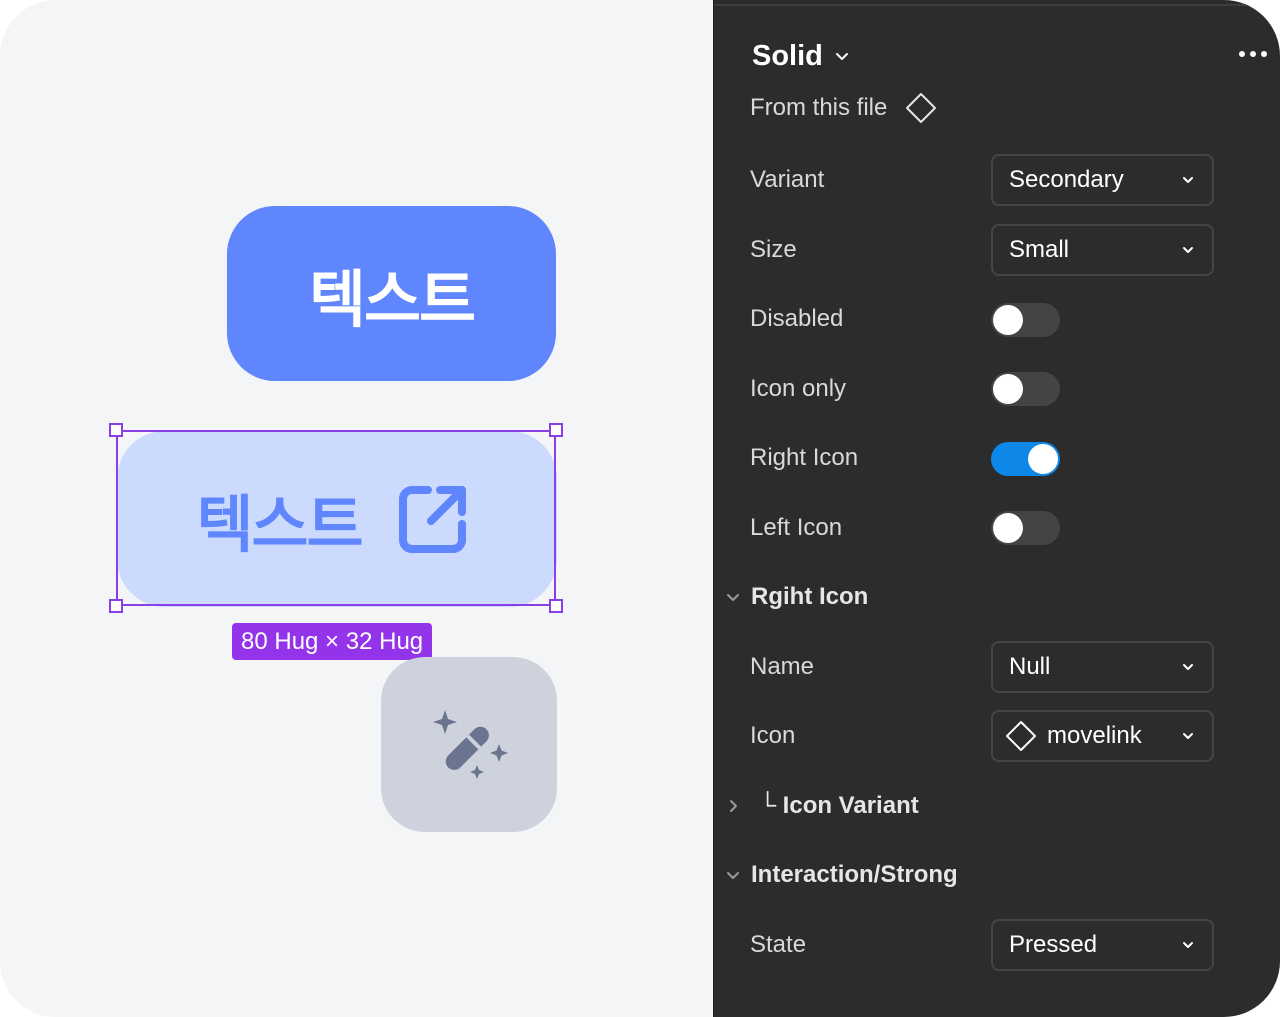 This screenshot has height=1017, width=1280. I want to click on interaction-section-title: Interaction/Strong, so click(854, 874).